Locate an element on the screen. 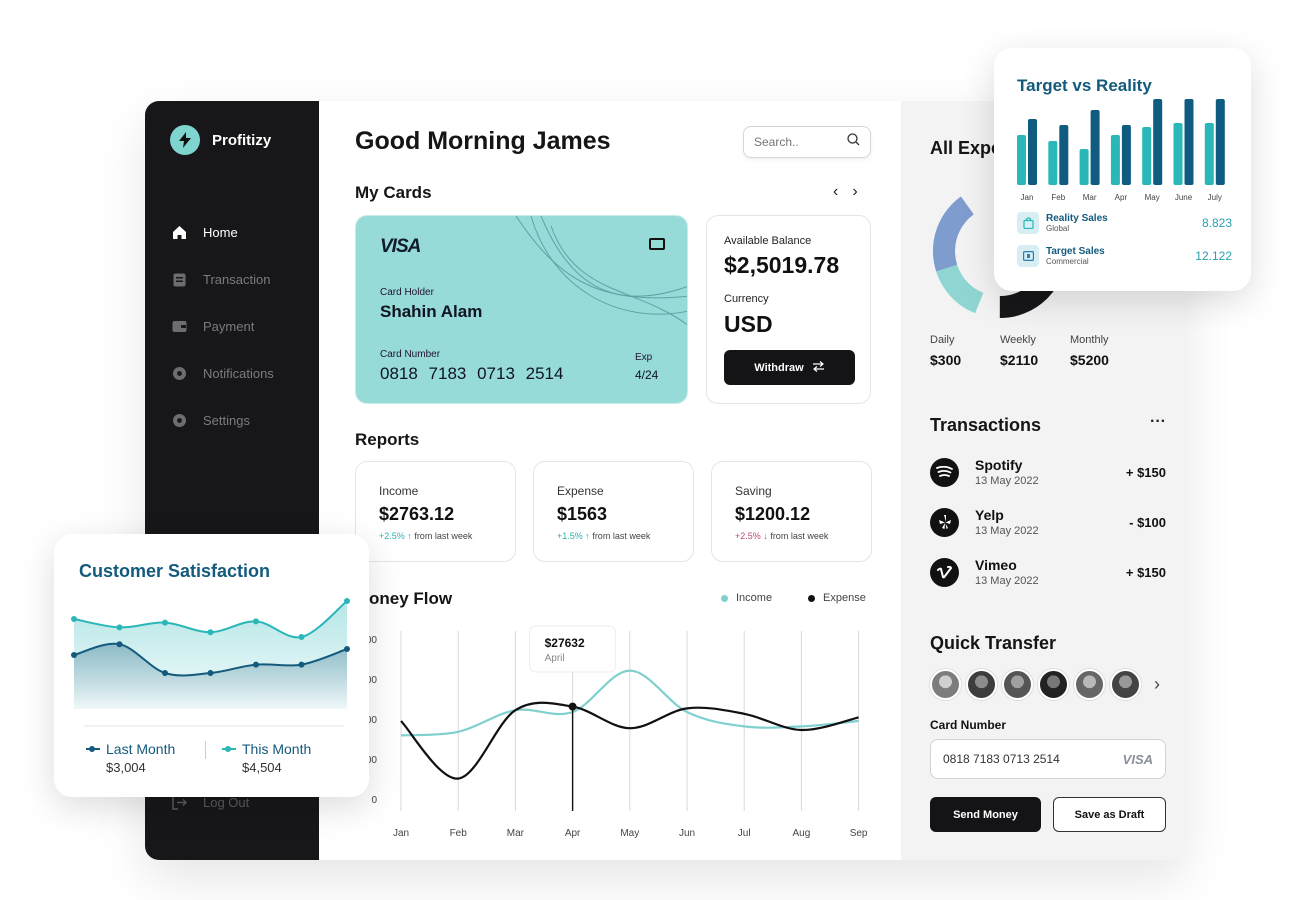 The image size is (1305, 900). vimeo-icon is located at coordinates (944, 572).